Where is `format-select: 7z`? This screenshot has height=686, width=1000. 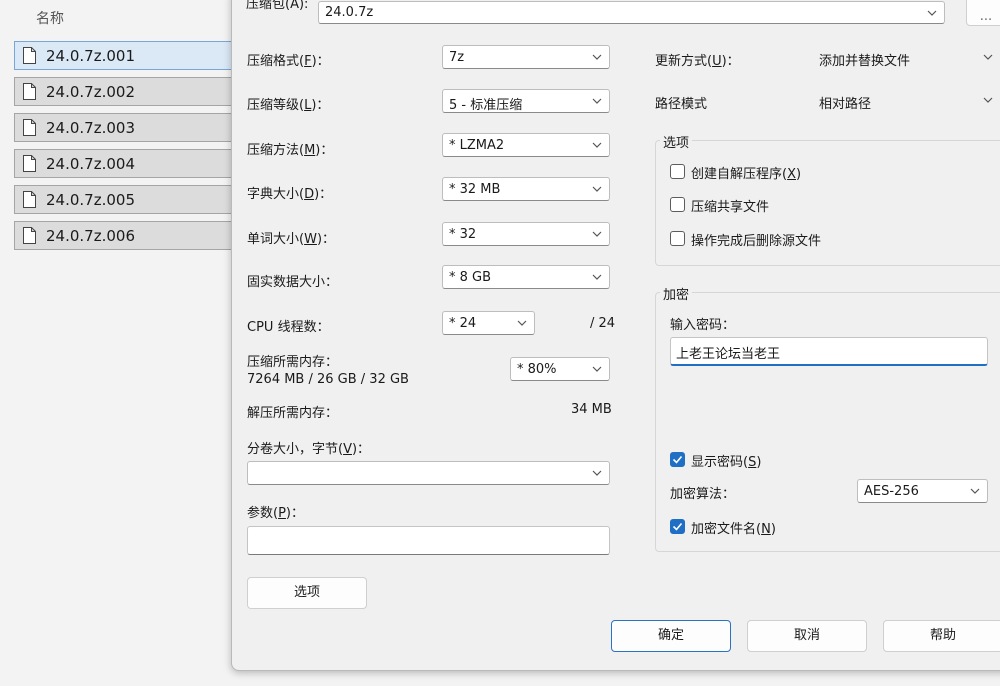
format-select: 7z is located at coordinates (526, 57).